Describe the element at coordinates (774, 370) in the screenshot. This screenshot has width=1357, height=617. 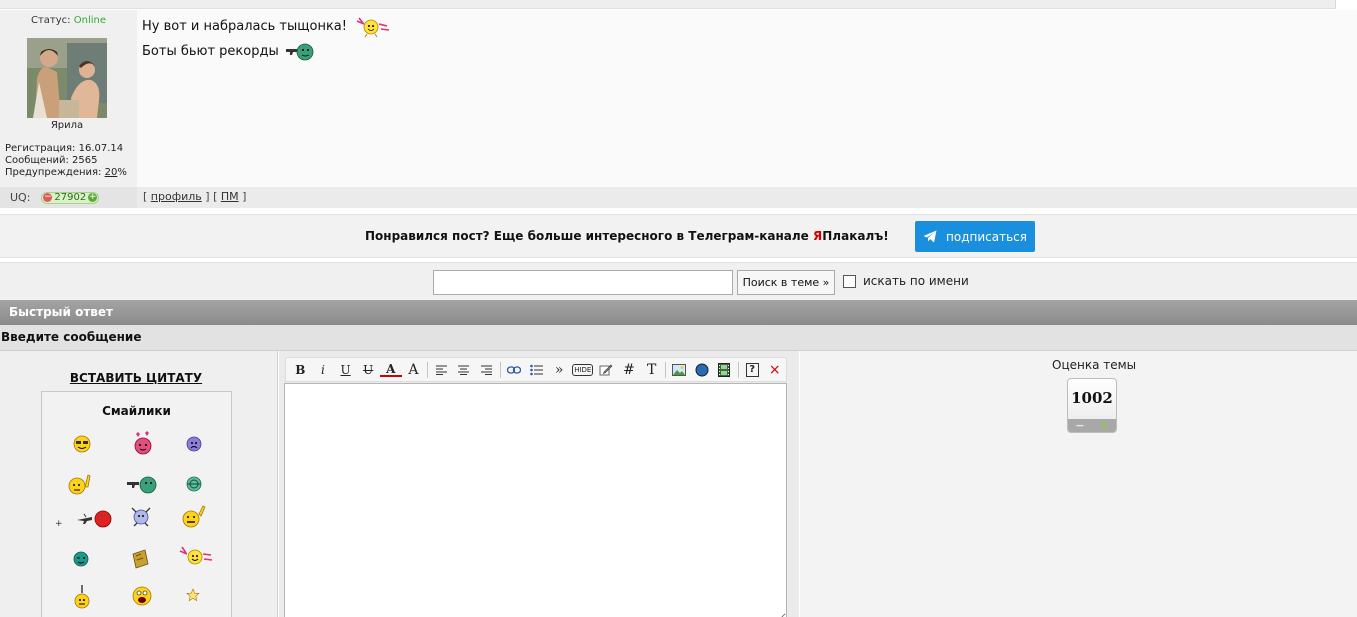
I see `close-button: ×` at that location.